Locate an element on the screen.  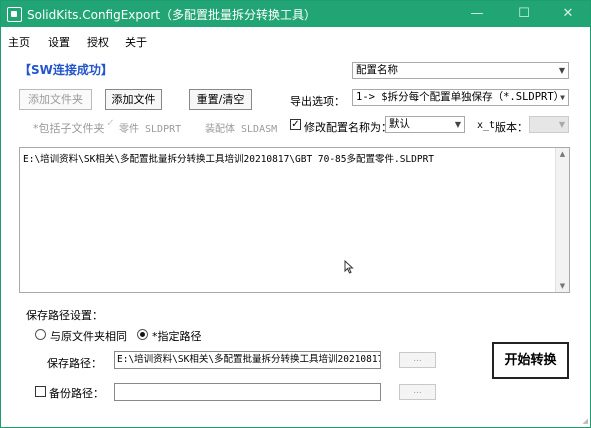
rename-config-label: 修改配置名称为： is located at coordinates (348, 127).